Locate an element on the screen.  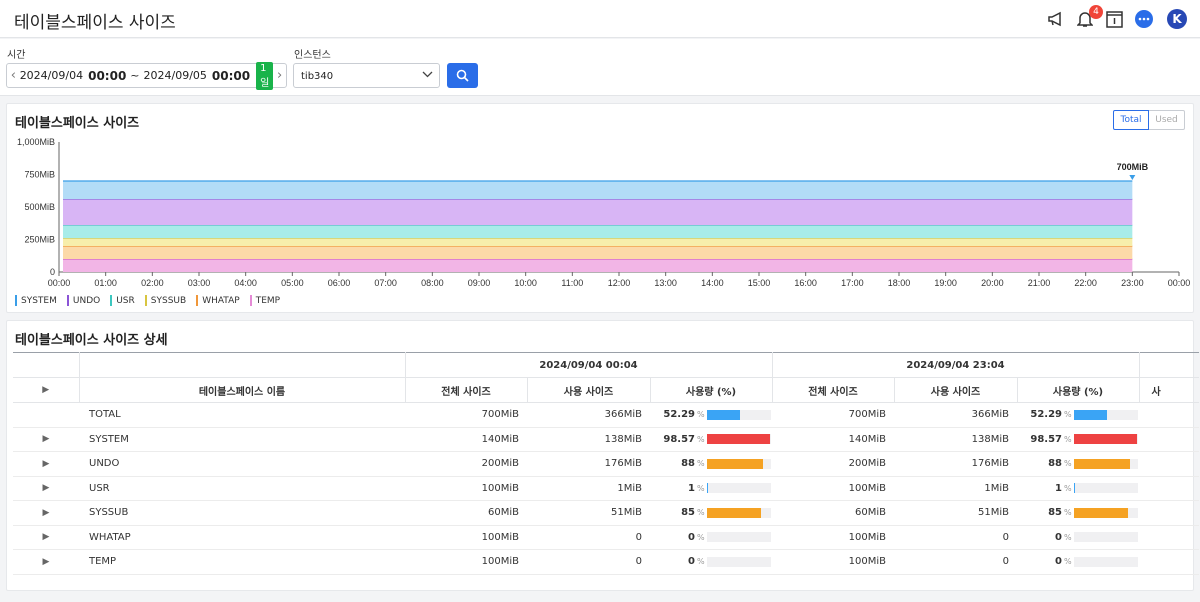
legend-item-usr: USR is located at coordinates (122, 300).